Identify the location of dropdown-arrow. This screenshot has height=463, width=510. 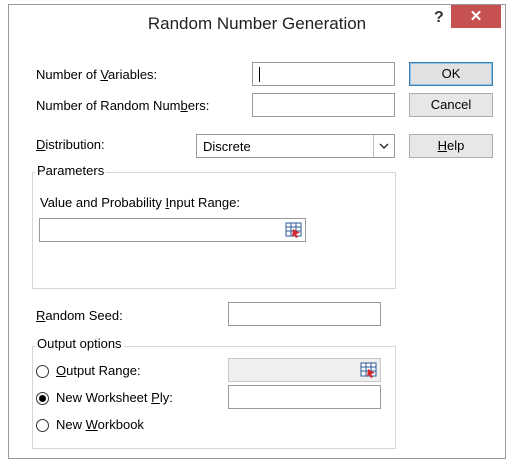
(383, 146).